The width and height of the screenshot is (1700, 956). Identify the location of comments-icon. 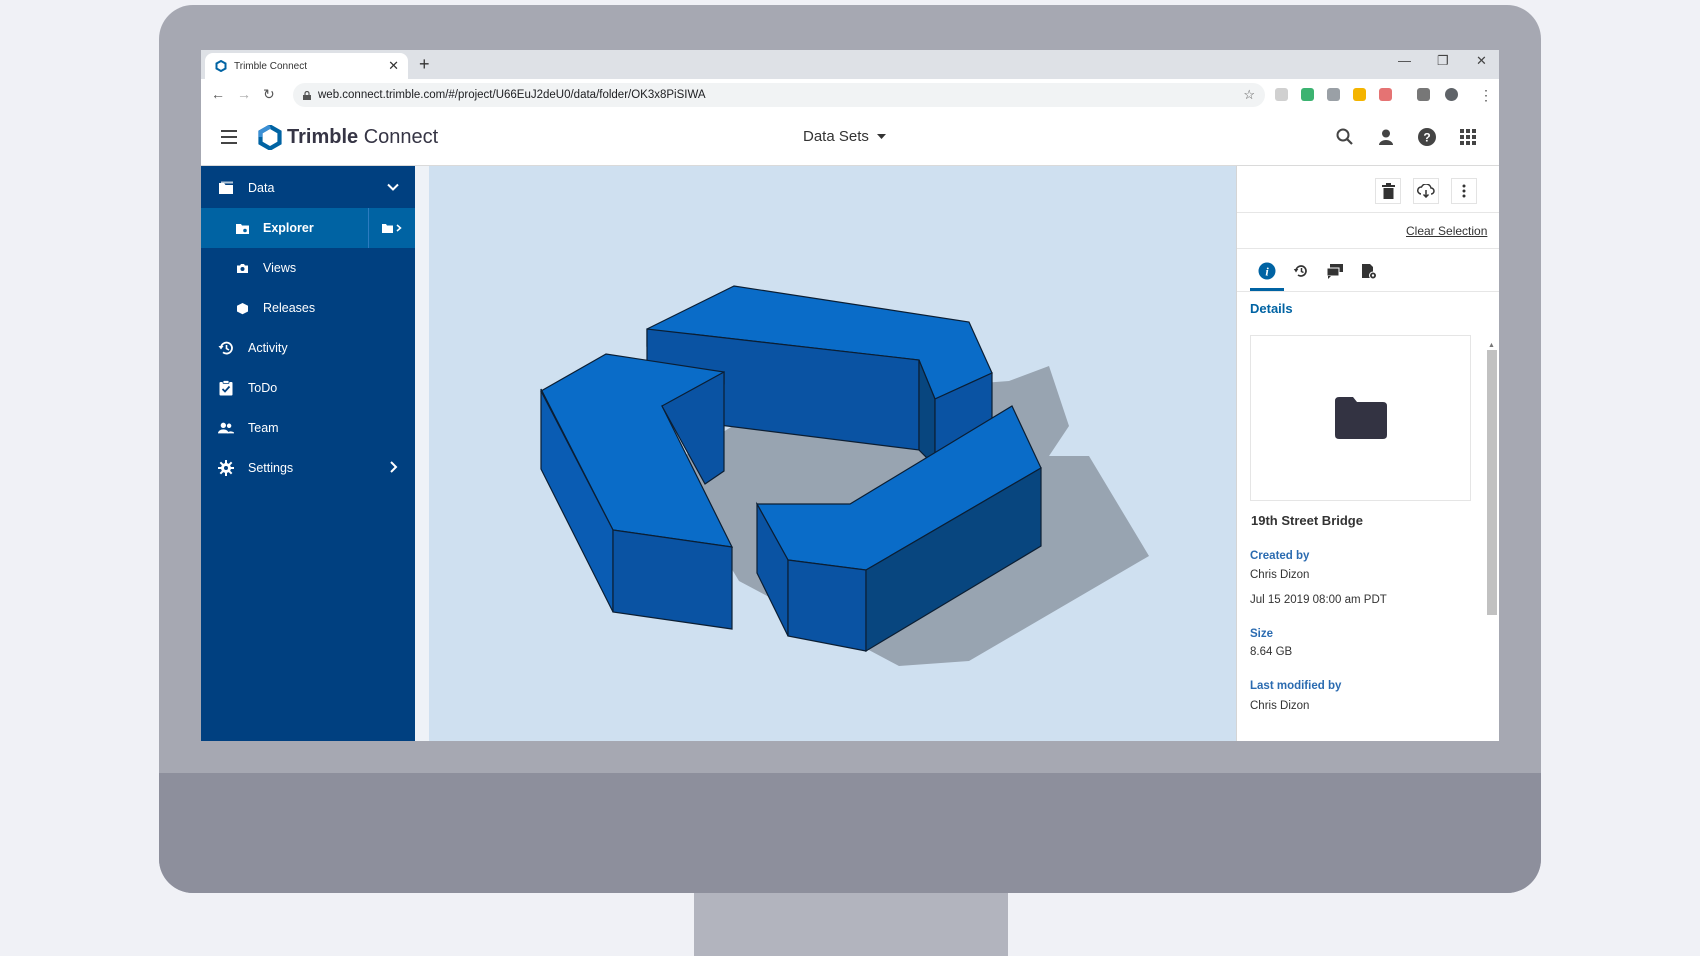
(1334, 271).